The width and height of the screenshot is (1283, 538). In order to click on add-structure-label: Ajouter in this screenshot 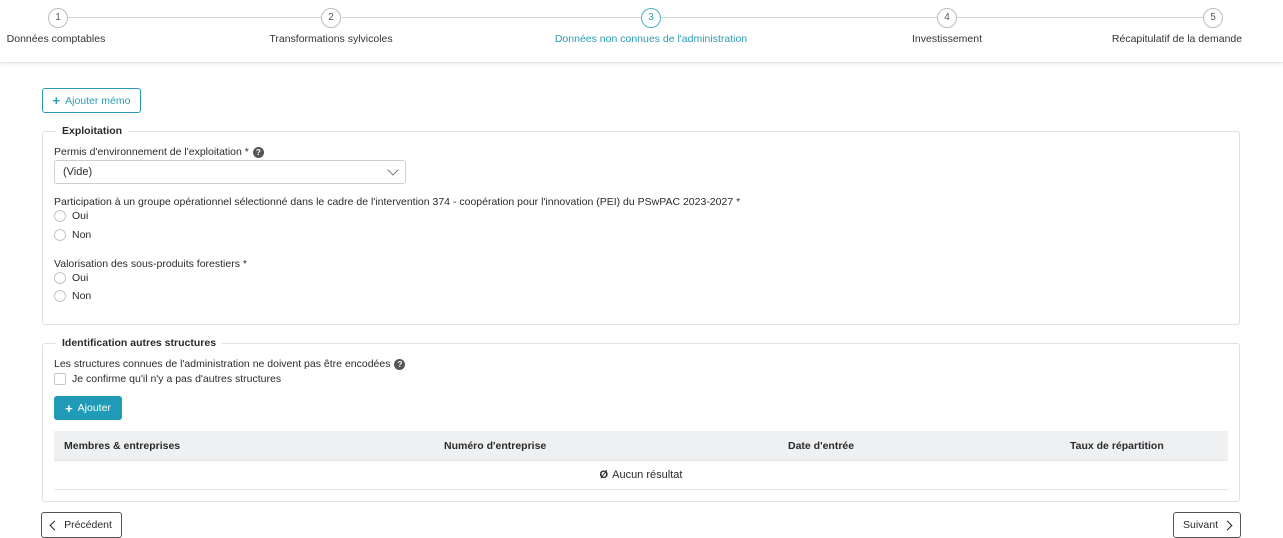, I will do `click(94, 408)`.